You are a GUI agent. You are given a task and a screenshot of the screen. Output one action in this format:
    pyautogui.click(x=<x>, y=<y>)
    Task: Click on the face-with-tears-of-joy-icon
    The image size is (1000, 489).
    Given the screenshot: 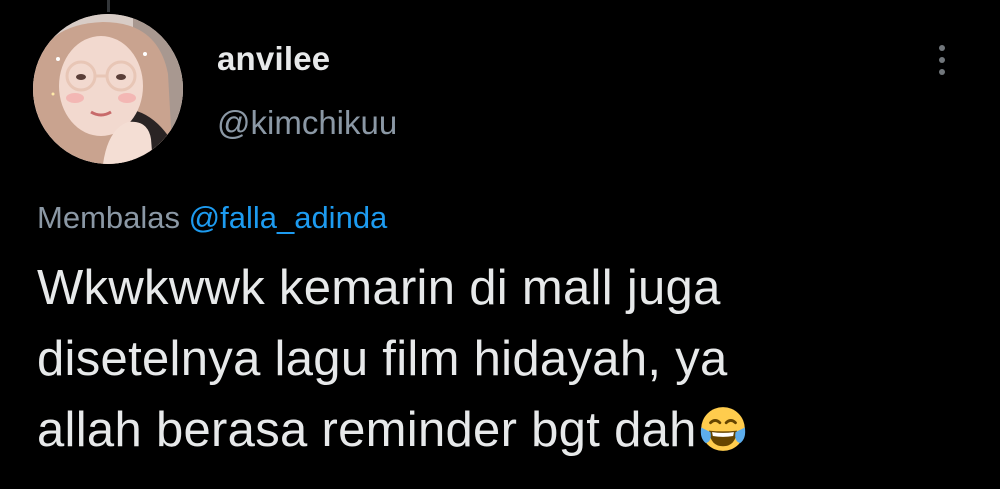 What is the action you would take?
    pyautogui.click(x=722, y=429)
    